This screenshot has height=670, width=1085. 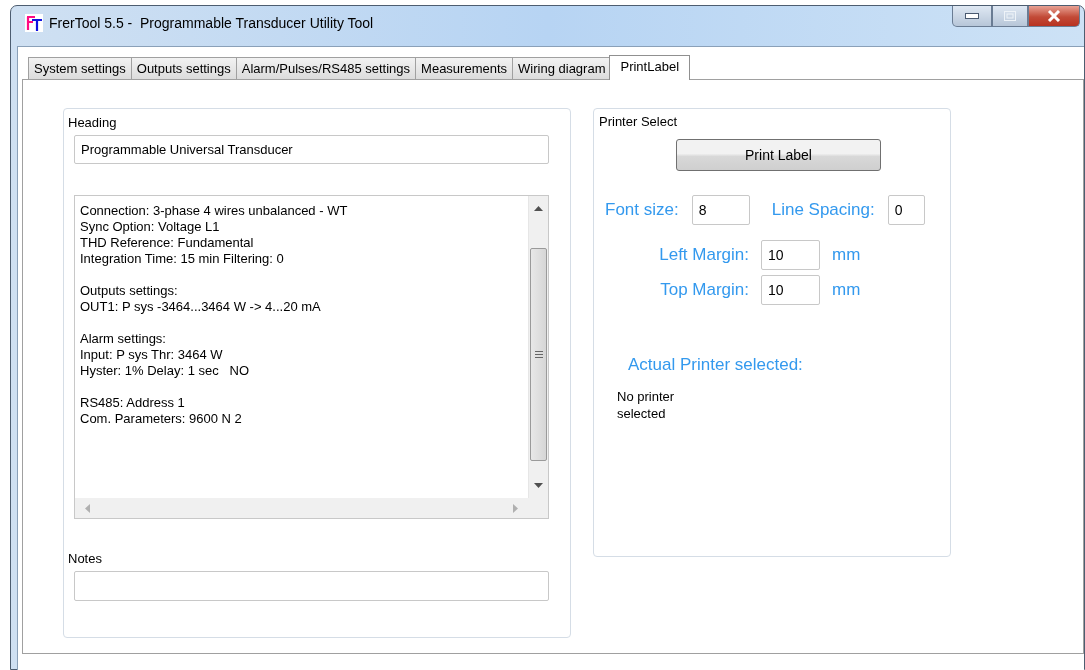 What do you see at coordinates (161, 419) in the screenshot?
I see `text-line: Com. Parameters: 9600 N 2` at bounding box center [161, 419].